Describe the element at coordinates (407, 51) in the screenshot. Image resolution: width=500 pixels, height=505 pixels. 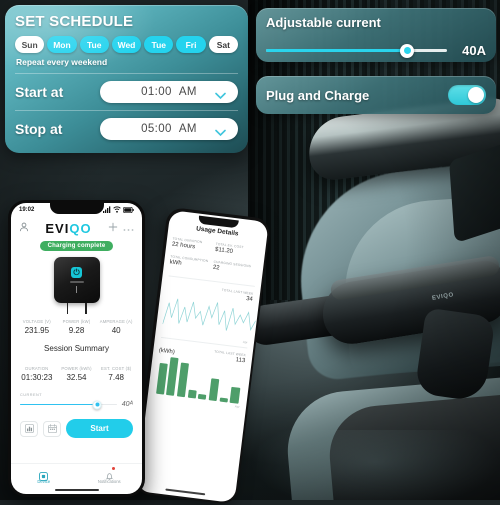
I see `current-slider-handle` at that location.